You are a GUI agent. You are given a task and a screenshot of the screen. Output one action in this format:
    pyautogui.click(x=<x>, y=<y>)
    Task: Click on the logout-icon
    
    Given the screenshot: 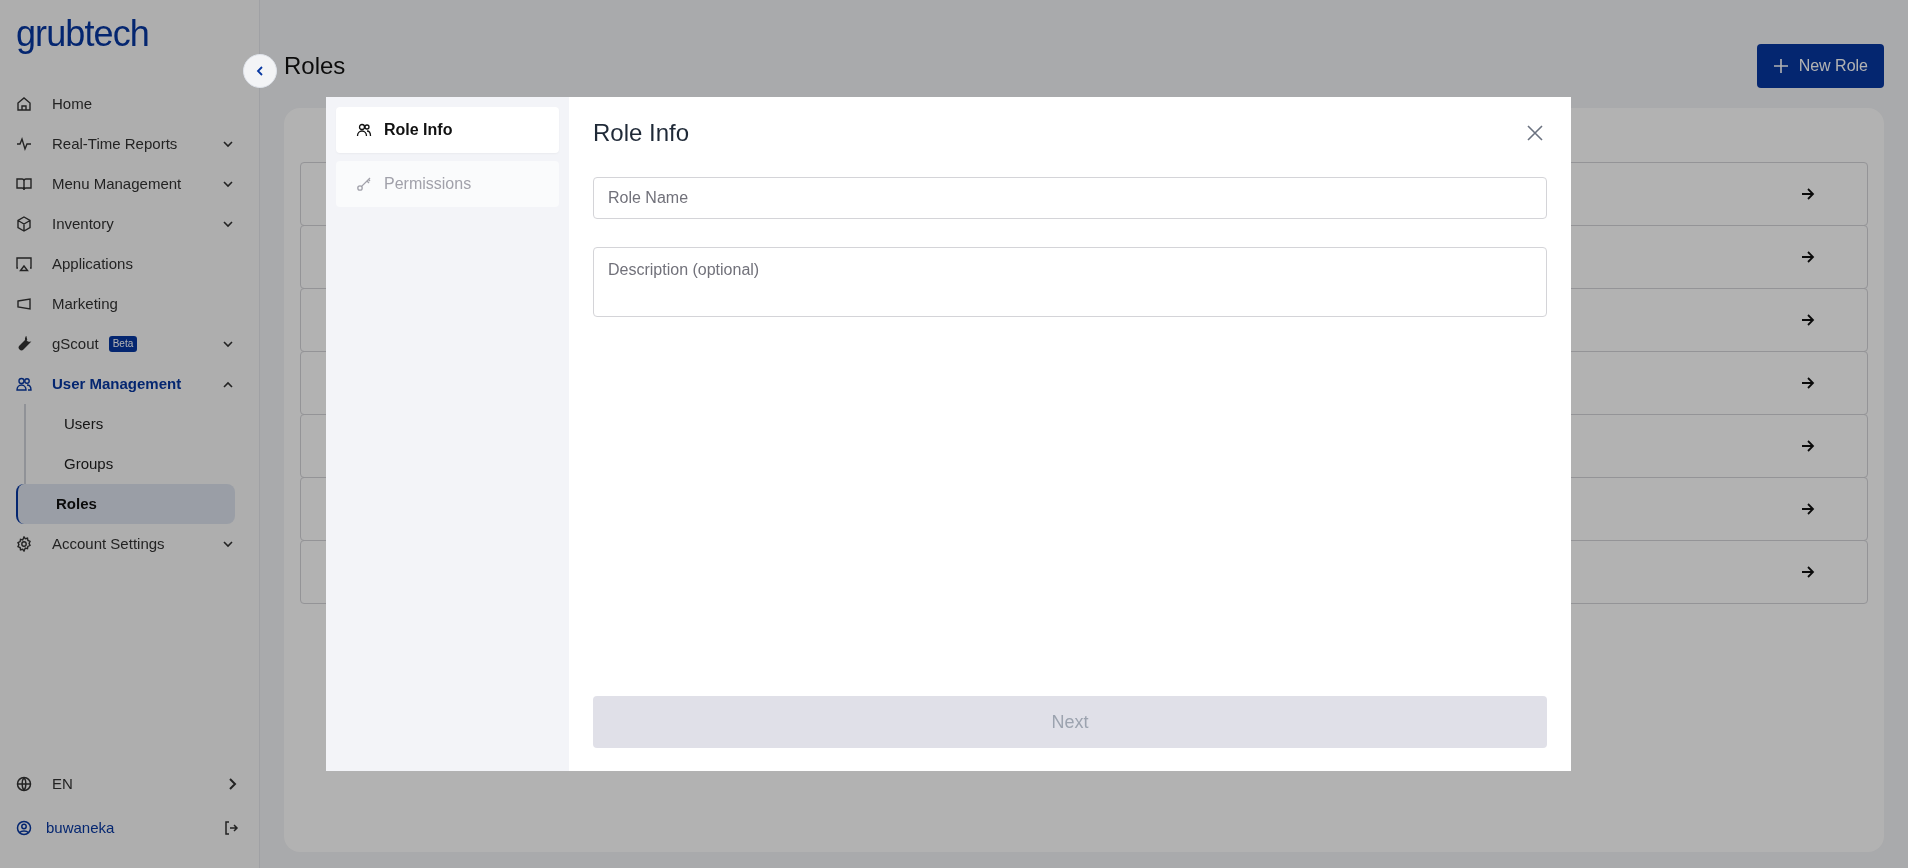 What is the action you would take?
    pyautogui.click(x=231, y=828)
    